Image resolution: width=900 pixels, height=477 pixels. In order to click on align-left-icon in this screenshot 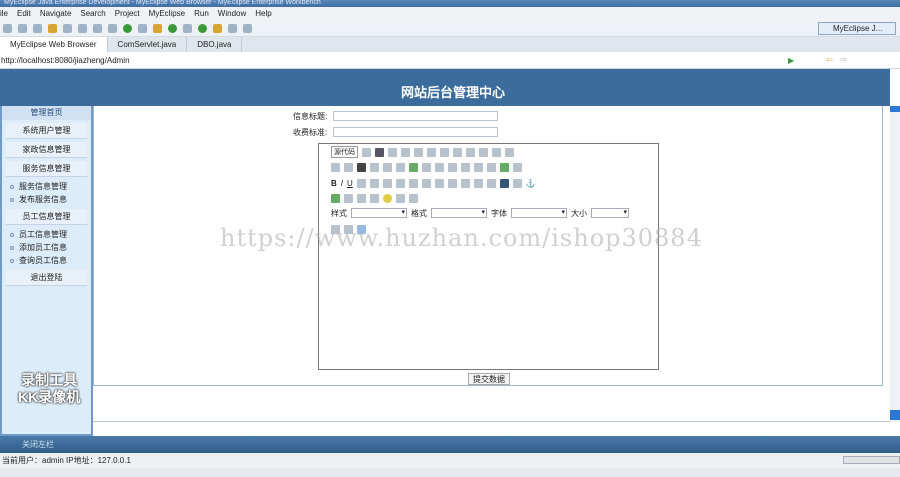, I will do `click(452, 183)`.